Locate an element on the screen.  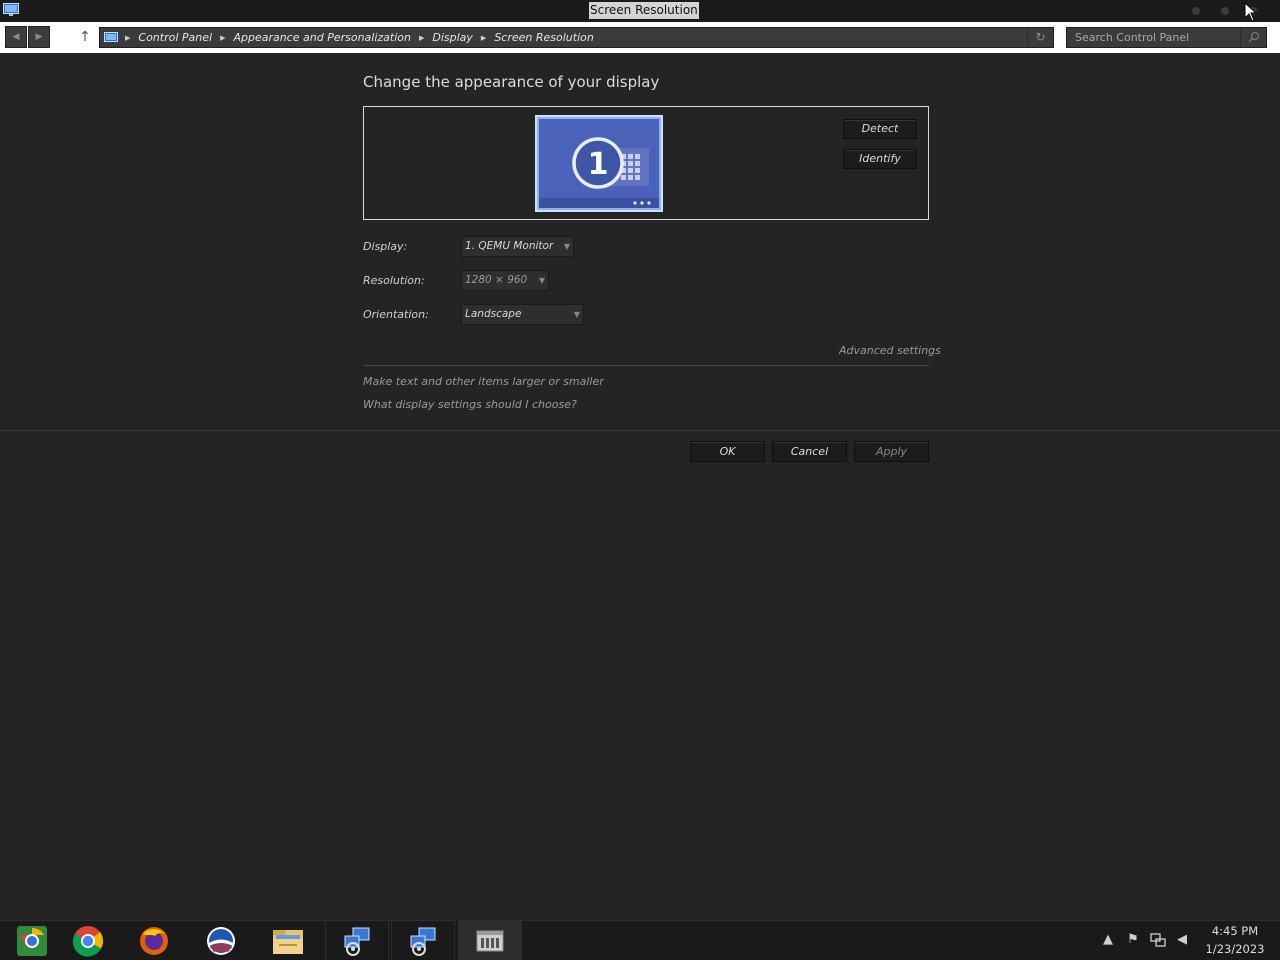
resolution-select-value: 1280 × 960 is located at coordinates (496, 280).